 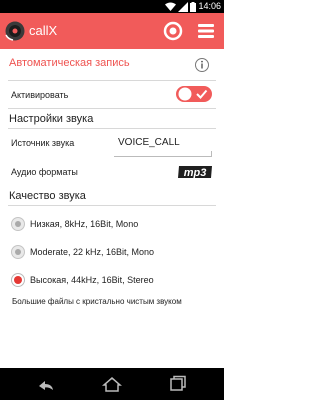 What do you see at coordinates (149, 142) in the screenshot?
I see `source-dropdown: VOICE_CALL` at bounding box center [149, 142].